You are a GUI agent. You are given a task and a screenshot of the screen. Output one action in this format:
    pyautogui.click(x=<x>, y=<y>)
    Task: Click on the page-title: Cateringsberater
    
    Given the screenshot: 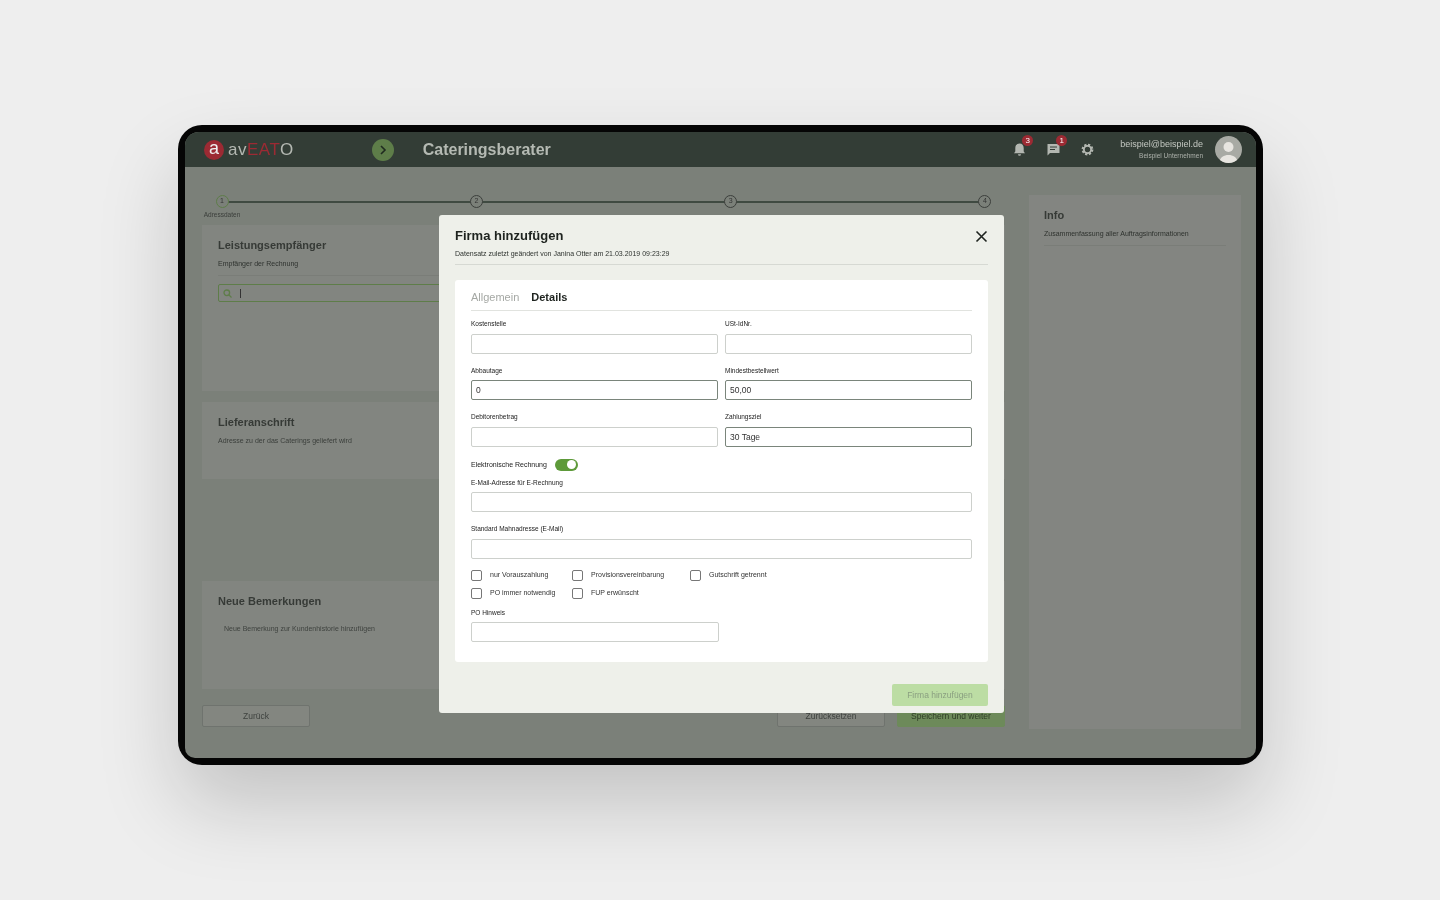 What is the action you would take?
    pyautogui.click(x=486, y=149)
    